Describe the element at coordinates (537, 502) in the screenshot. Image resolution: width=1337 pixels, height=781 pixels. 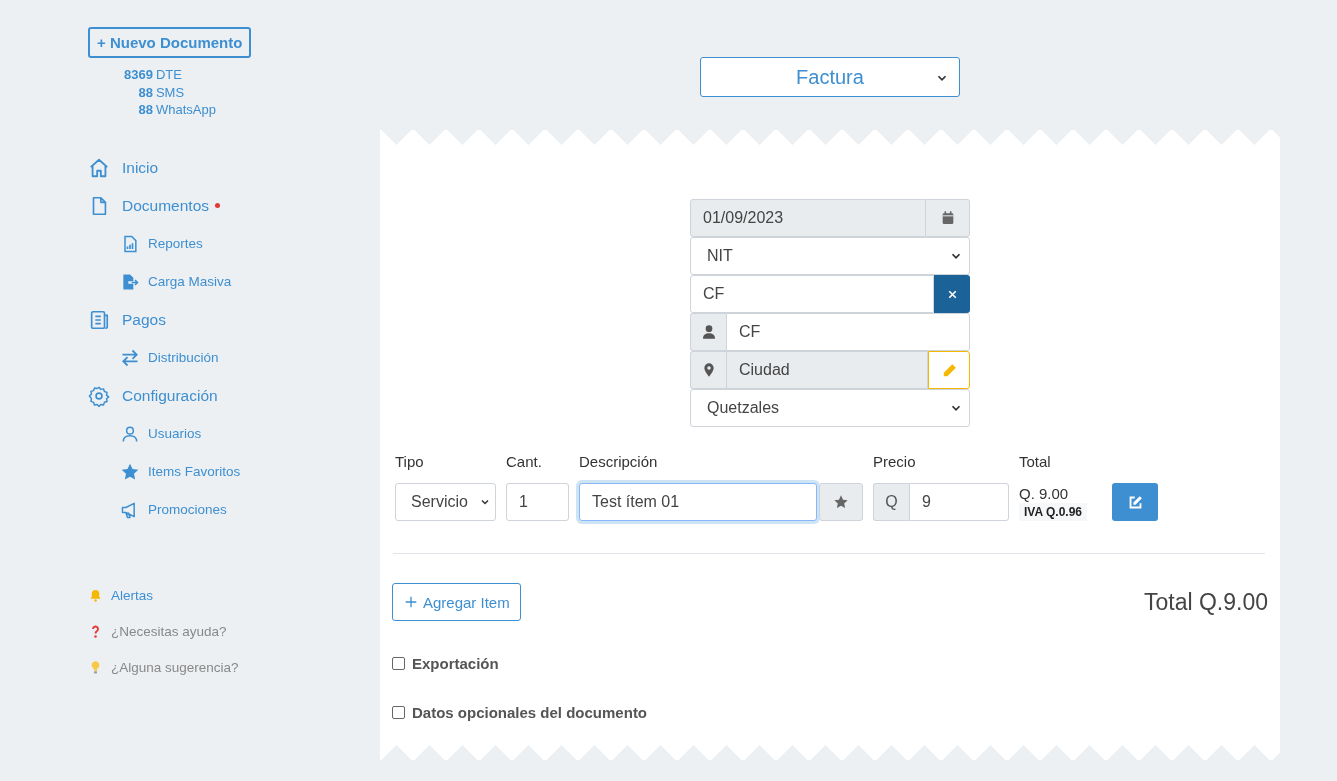
I see `quantity-field: 1` at that location.